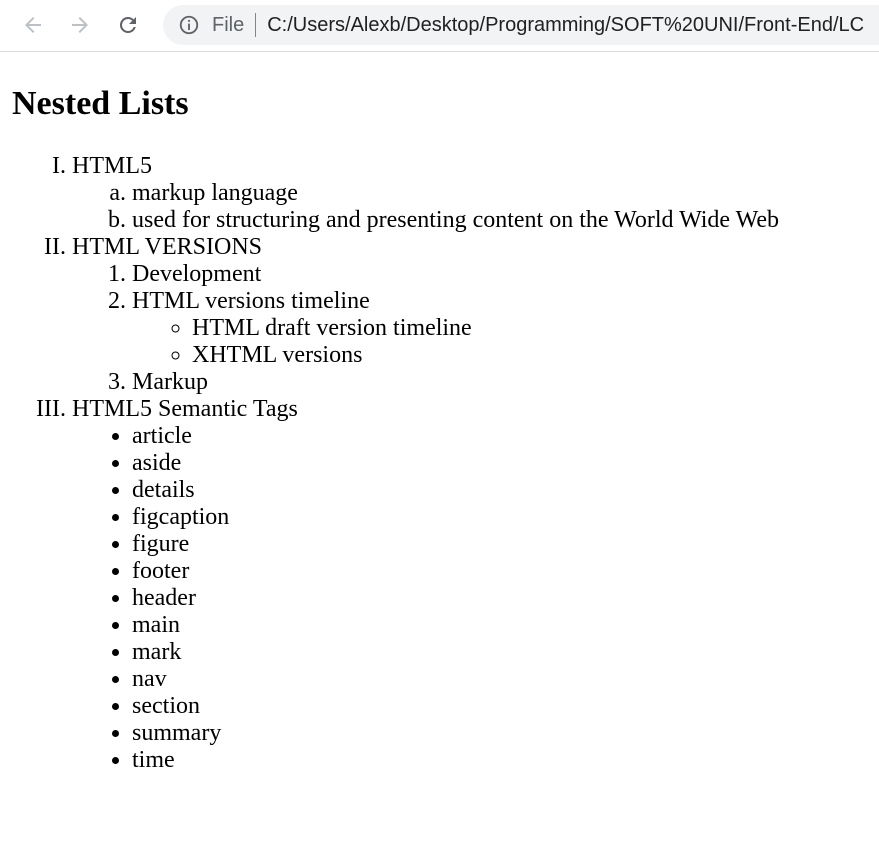 The height and width of the screenshot is (849, 879). What do you see at coordinates (455, 382) in the screenshot?
I see `list-item: Markup` at bounding box center [455, 382].